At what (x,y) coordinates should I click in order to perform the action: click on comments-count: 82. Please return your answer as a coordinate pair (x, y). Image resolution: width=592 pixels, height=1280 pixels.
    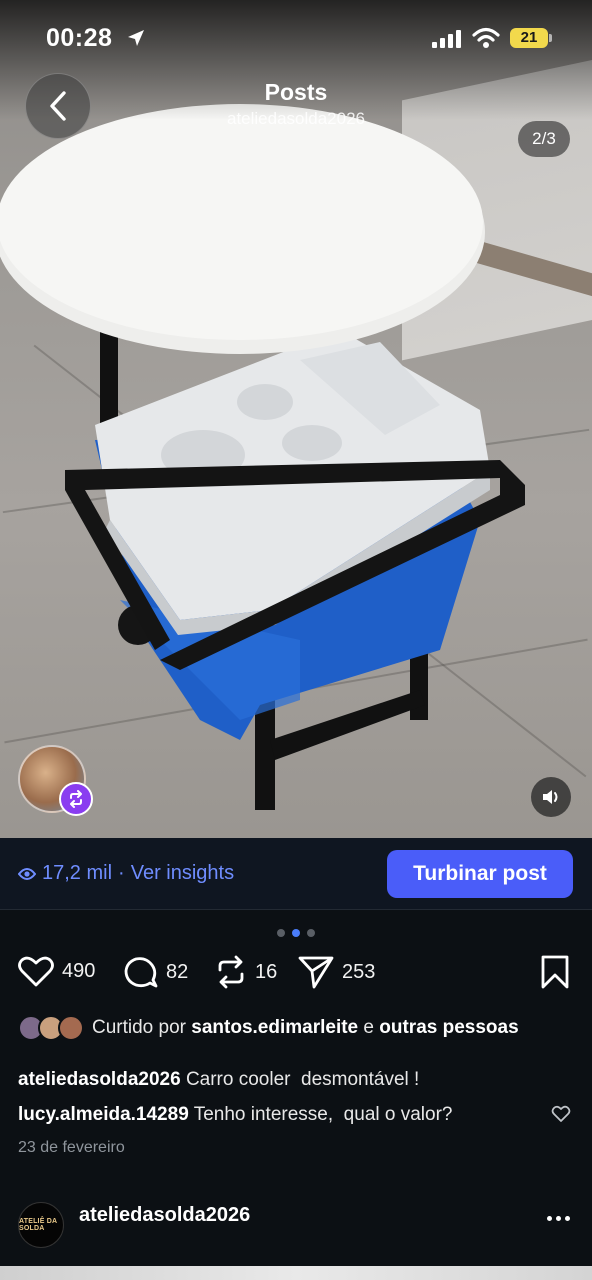
    Looking at the image, I should click on (177, 971).